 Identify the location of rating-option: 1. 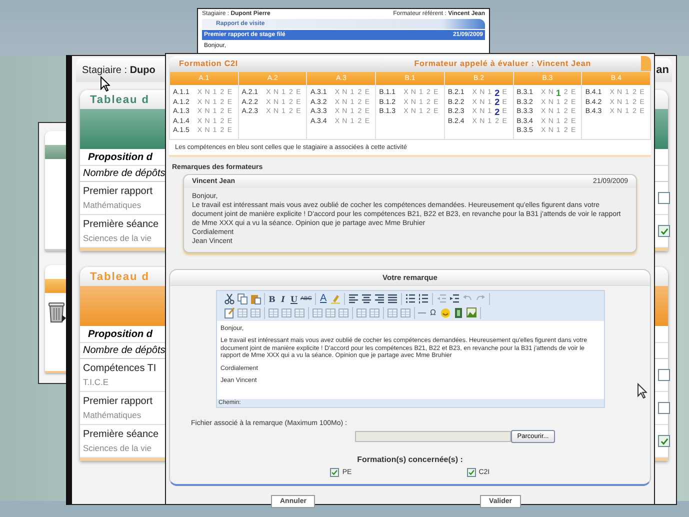
(558, 93).